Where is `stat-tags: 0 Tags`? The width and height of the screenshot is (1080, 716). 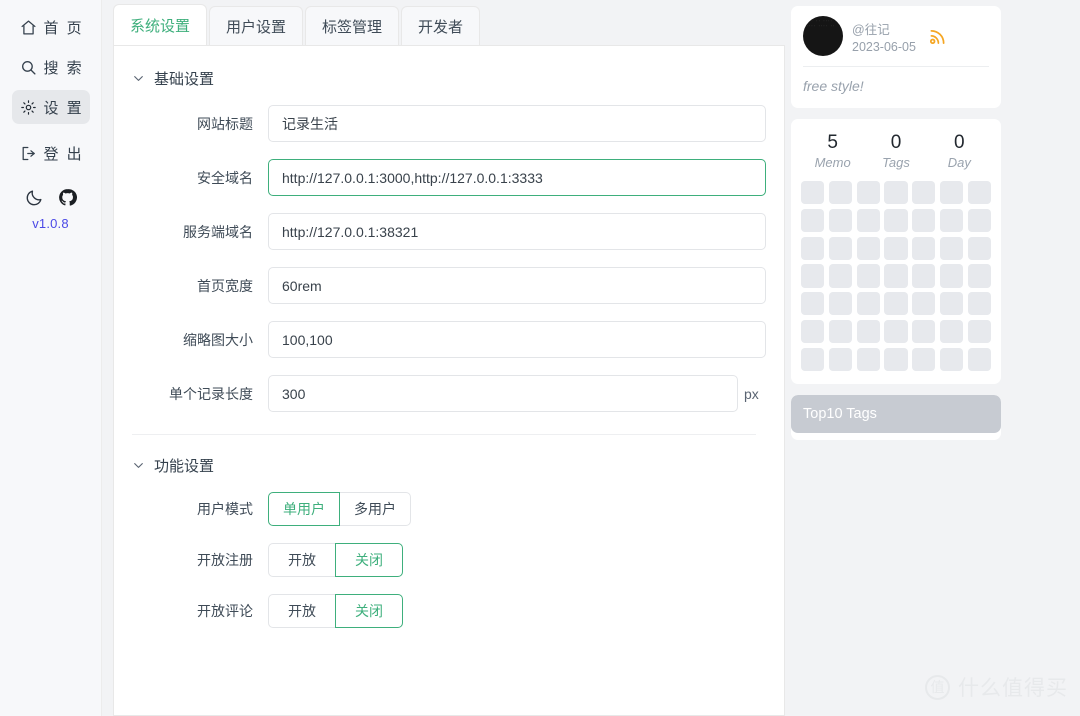 stat-tags: 0 Tags is located at coordinates (895, 150).